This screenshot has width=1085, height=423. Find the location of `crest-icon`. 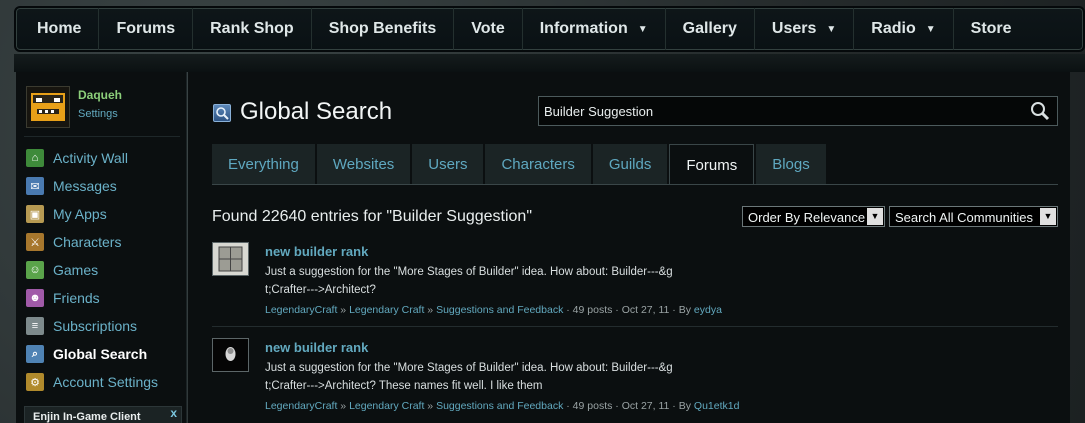

crest-icon is located at coordinates (230, 259).